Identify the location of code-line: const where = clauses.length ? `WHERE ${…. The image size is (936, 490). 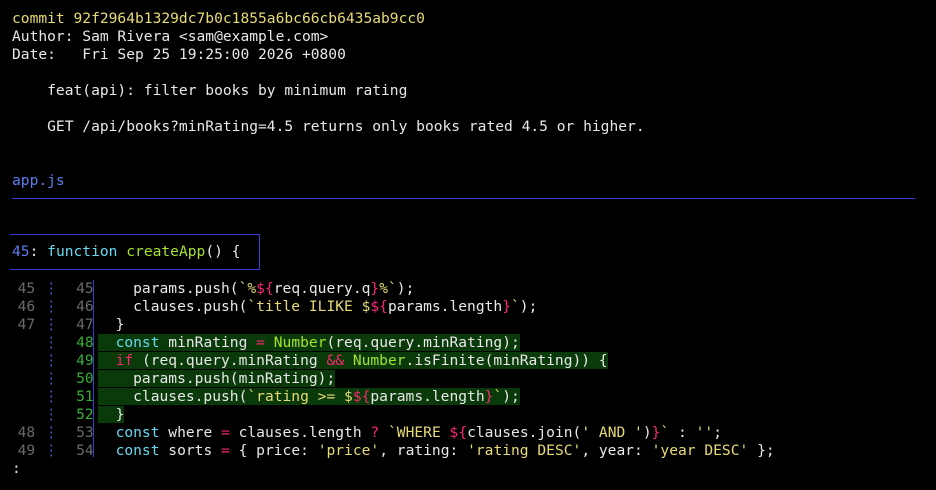
(418, 432).